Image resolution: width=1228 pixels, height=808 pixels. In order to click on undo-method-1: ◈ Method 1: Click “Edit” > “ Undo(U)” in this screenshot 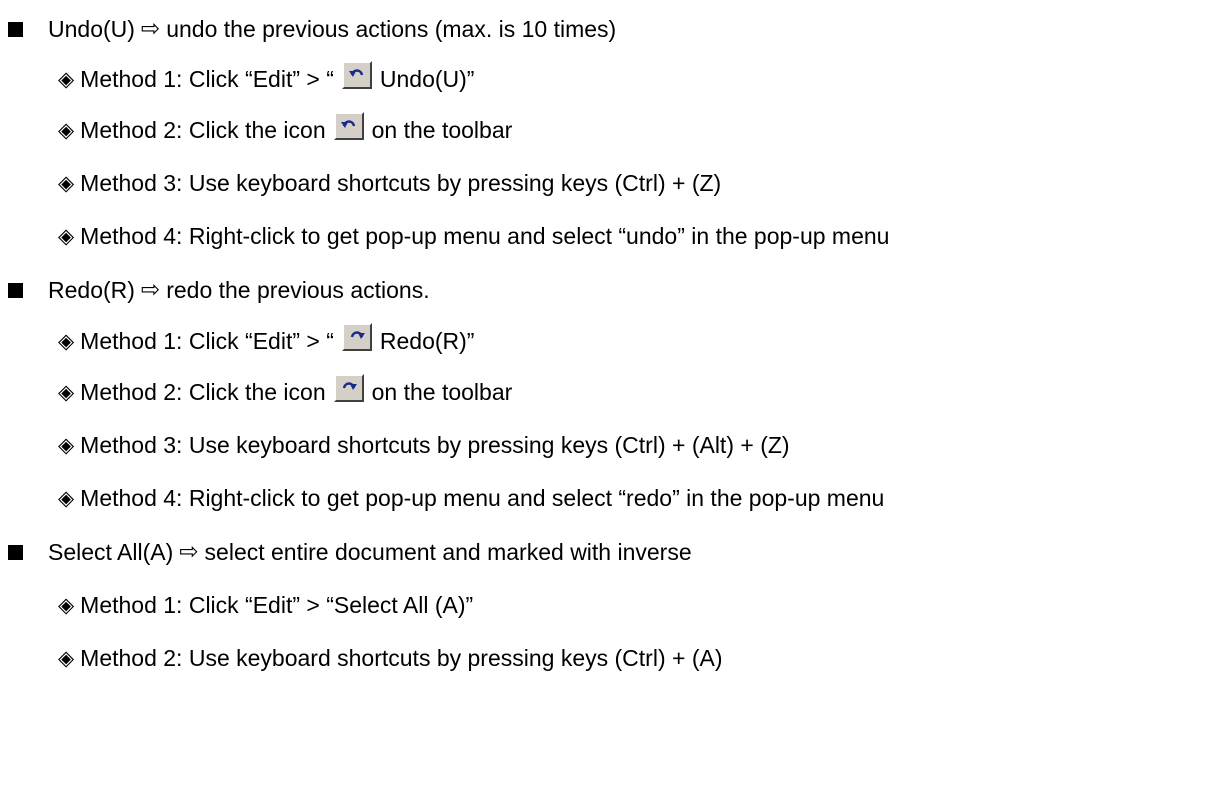, I will do `click(266, 78)`.